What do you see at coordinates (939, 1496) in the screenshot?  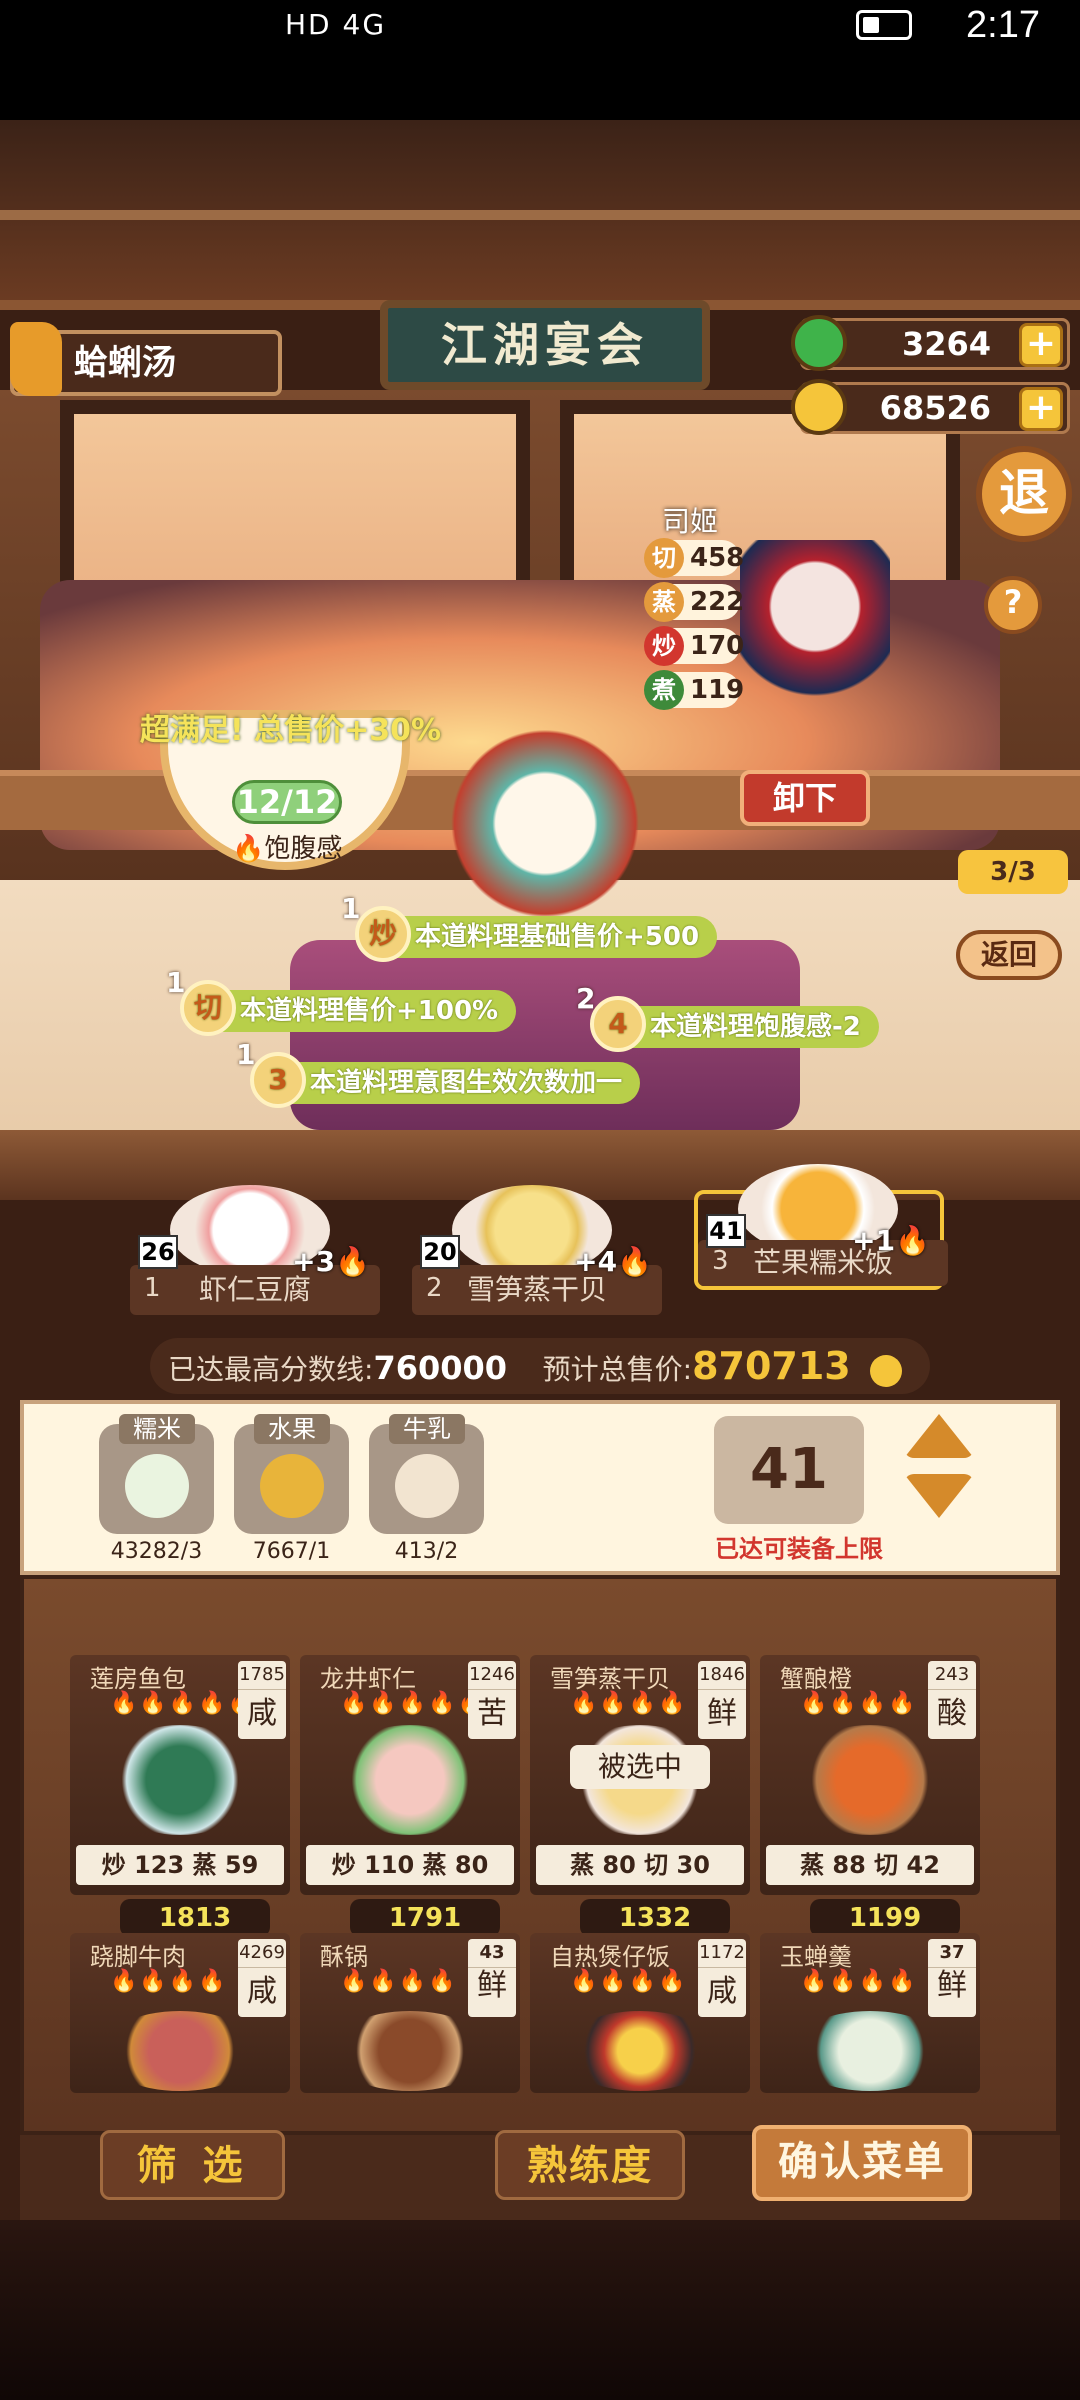 I see `decrease-arrow-icon` at bounding box center [939, 1496].